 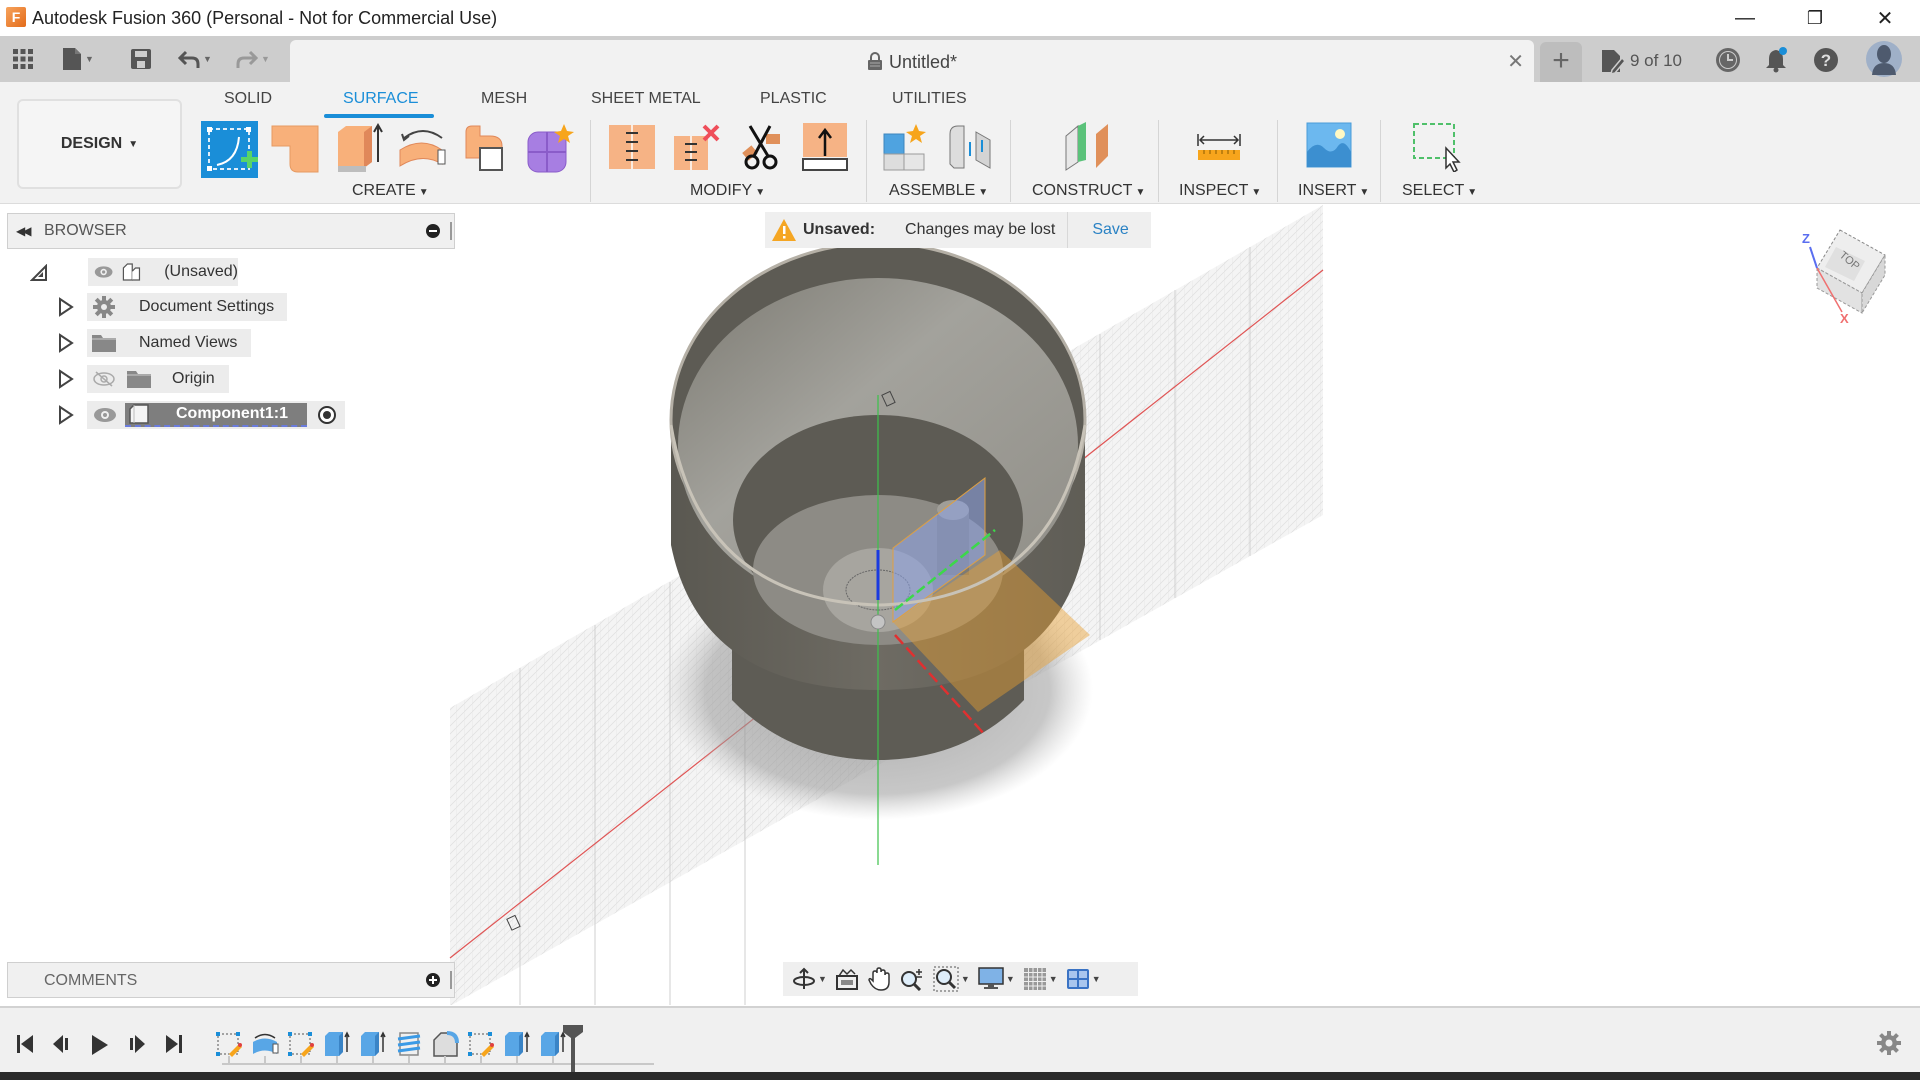 I want to click on job-status-icon, so click(x=1614, y=62).